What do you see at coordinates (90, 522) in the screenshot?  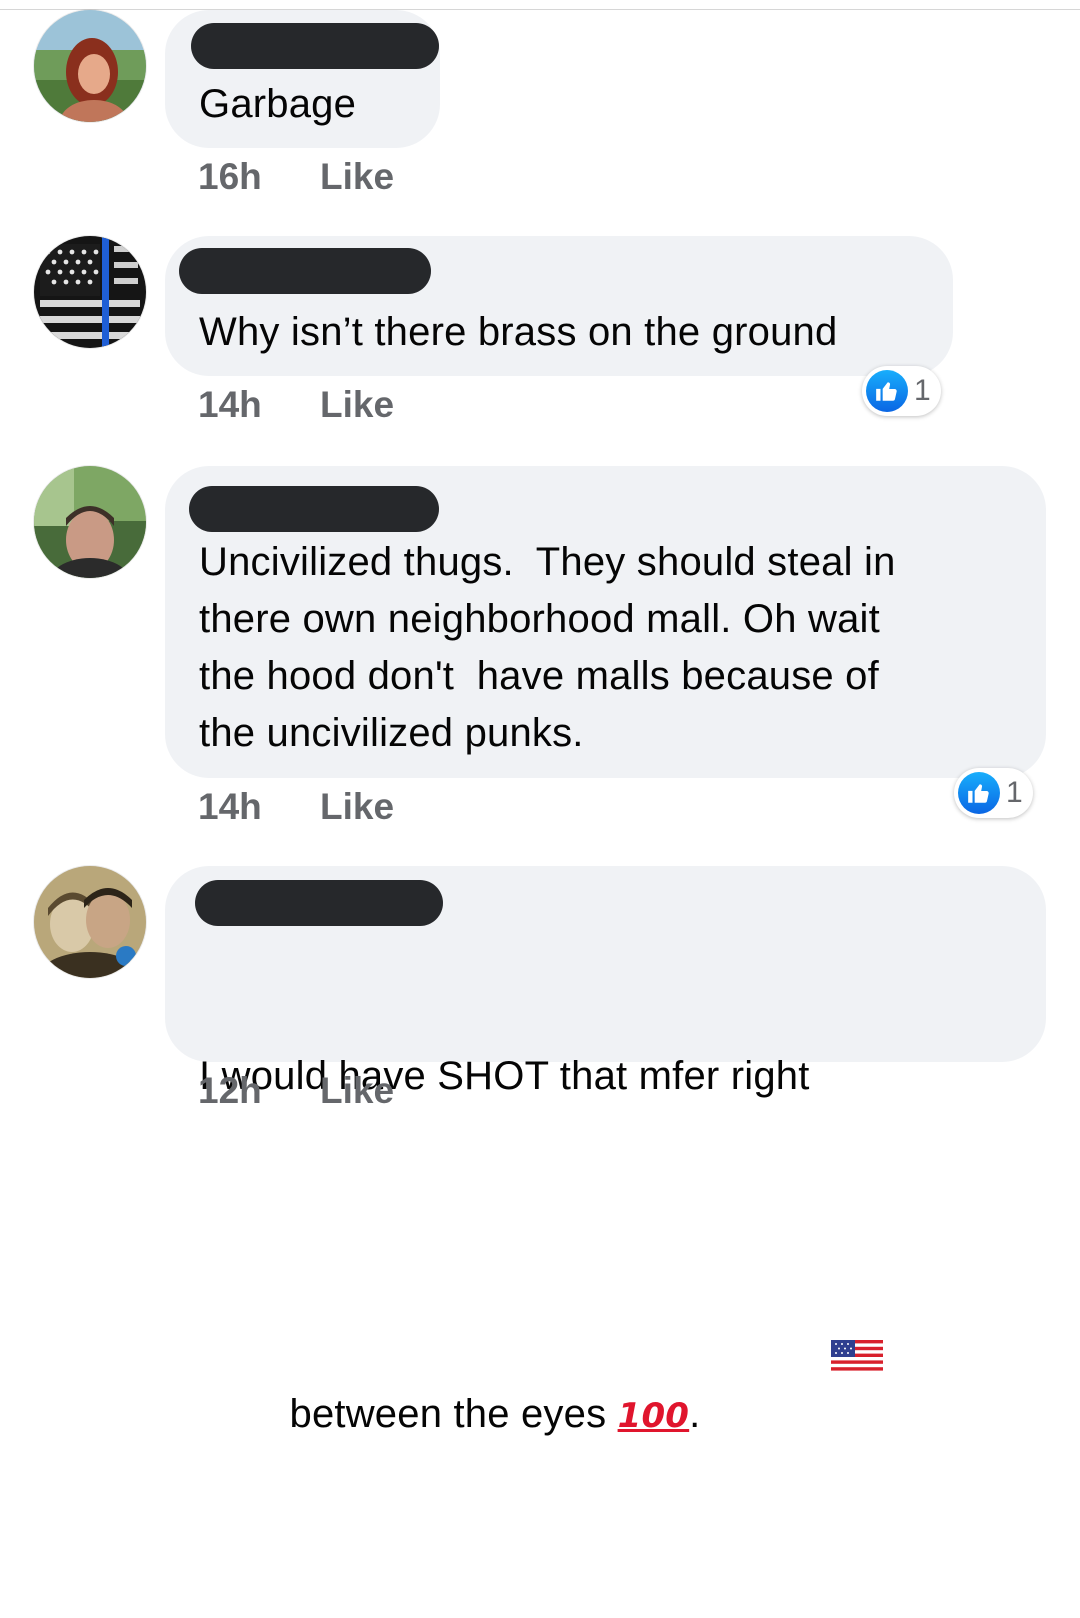 I see `avatar-man-outdoors` at bounding box center [90, 522].